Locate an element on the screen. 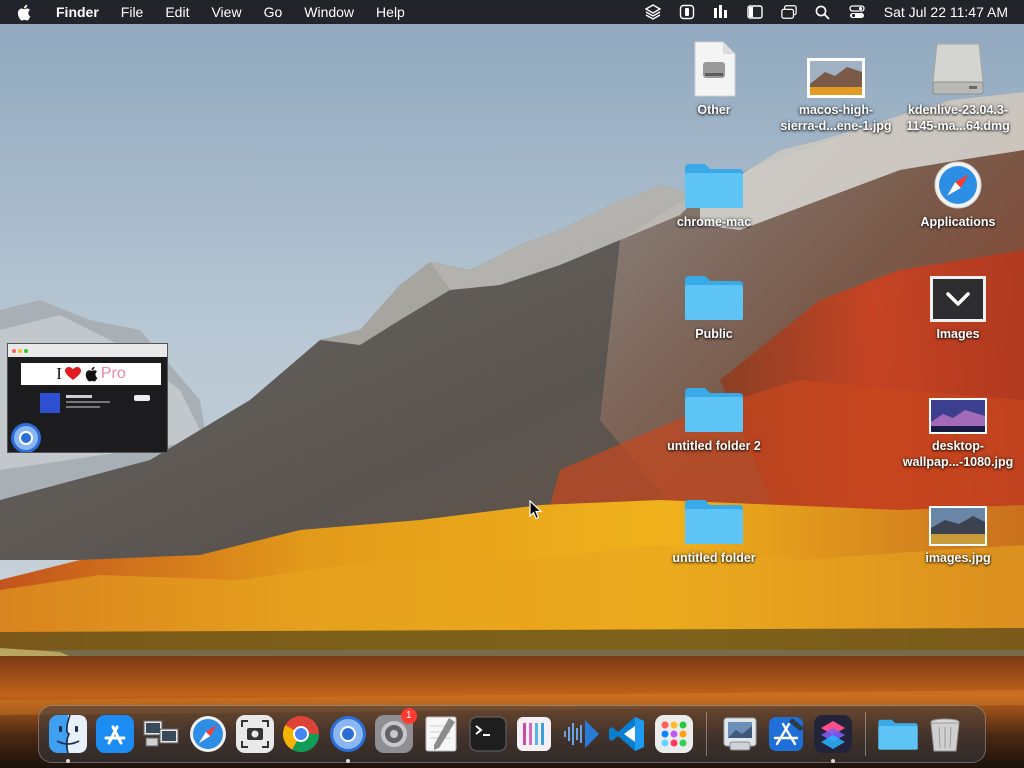 The image size is (1024, 768). menu-bar-left: Finder File Edit View Go Window Help is located at coordinates (208, 12).